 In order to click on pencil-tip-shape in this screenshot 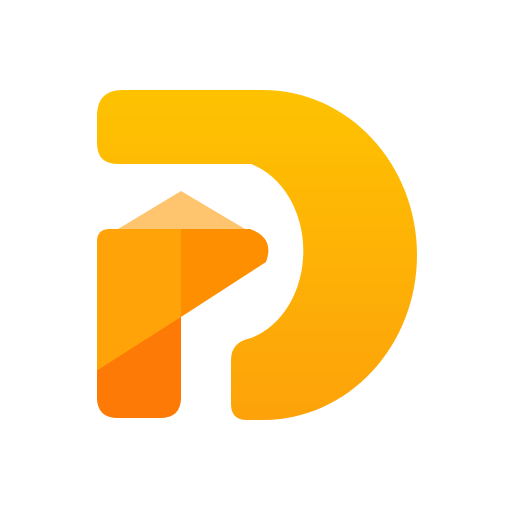, I will do `click(181, 210)`.